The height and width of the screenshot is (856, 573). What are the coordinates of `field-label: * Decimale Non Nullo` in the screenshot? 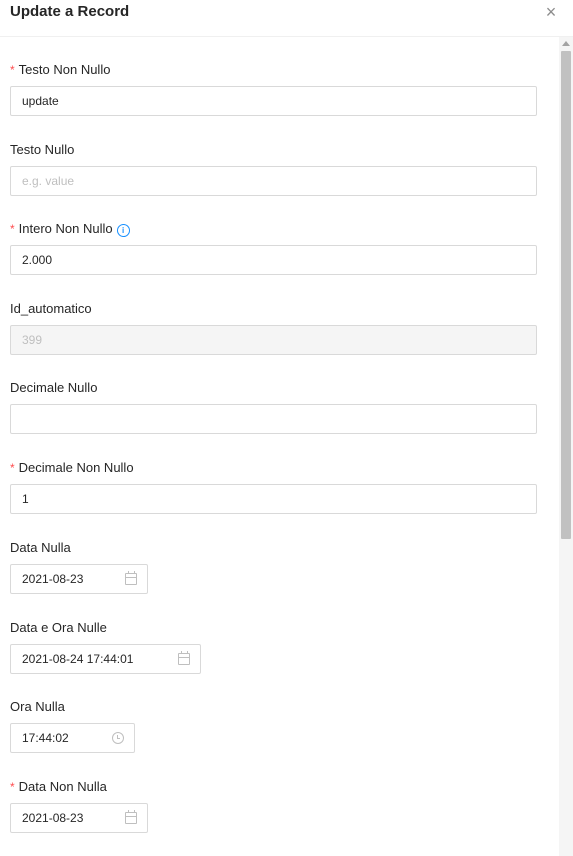 It's located at (72, 468).